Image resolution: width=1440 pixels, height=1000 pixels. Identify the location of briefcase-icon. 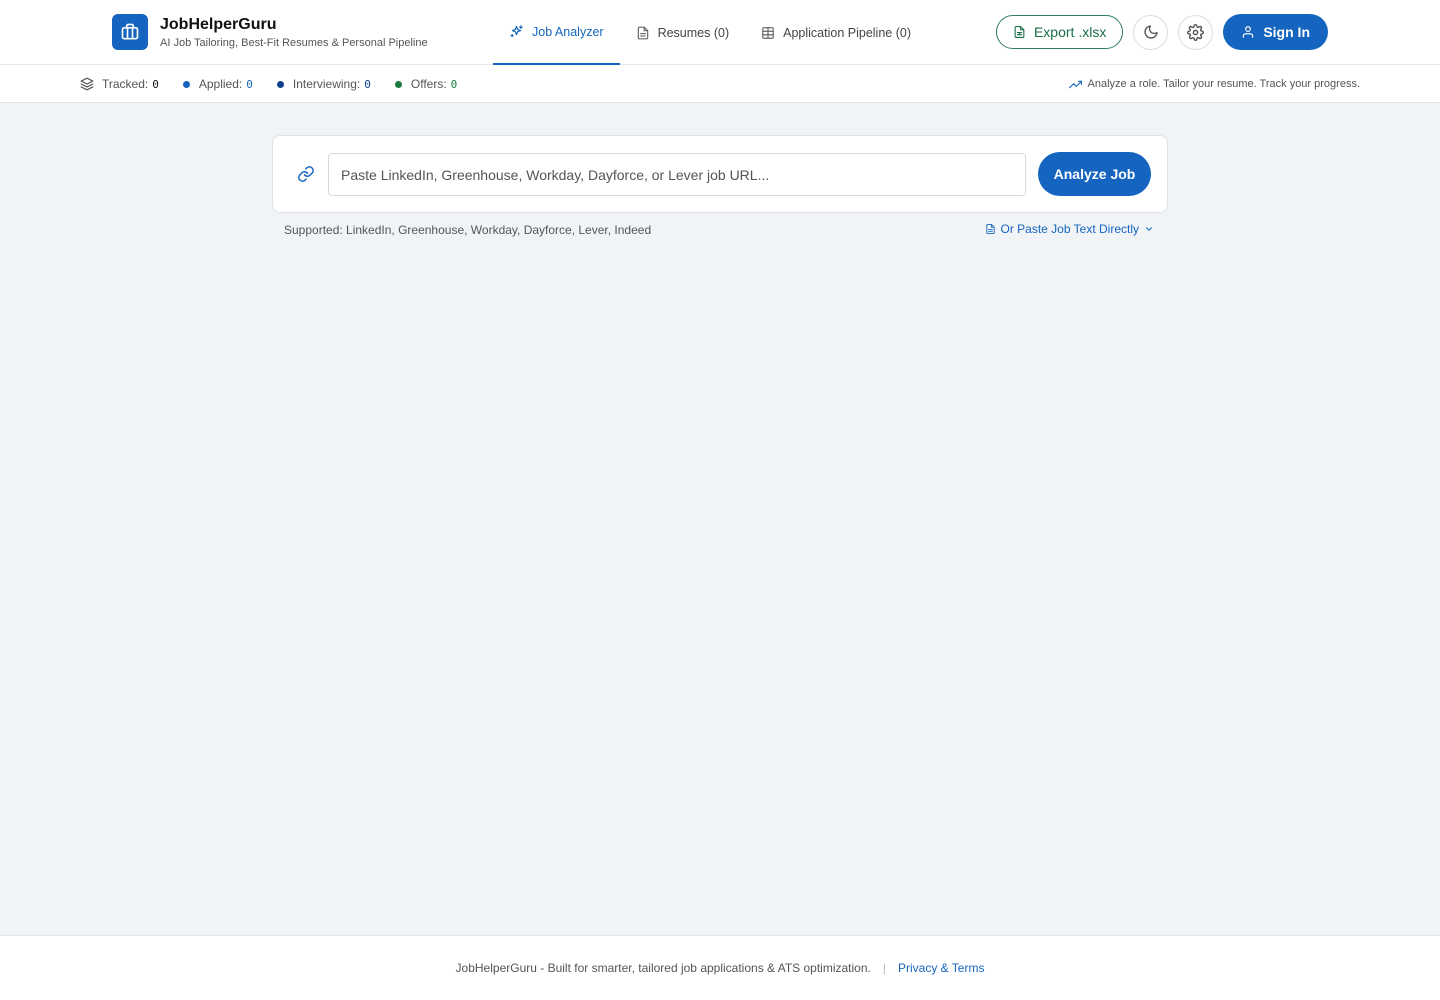
(130, 32).